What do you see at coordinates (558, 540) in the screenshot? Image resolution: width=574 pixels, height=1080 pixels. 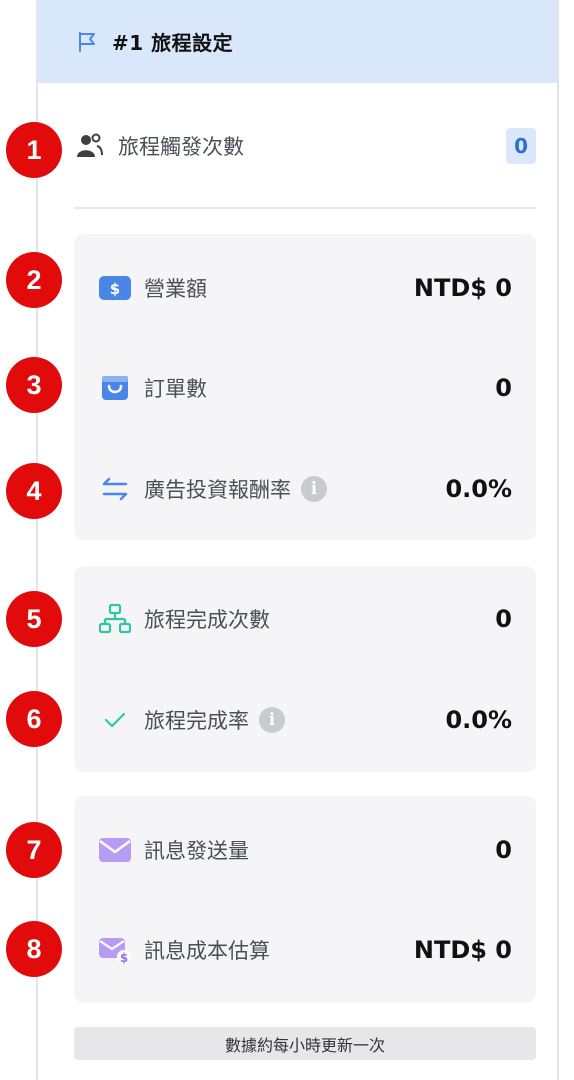 I see `panel-right-border` at bounding box center [558, 540].